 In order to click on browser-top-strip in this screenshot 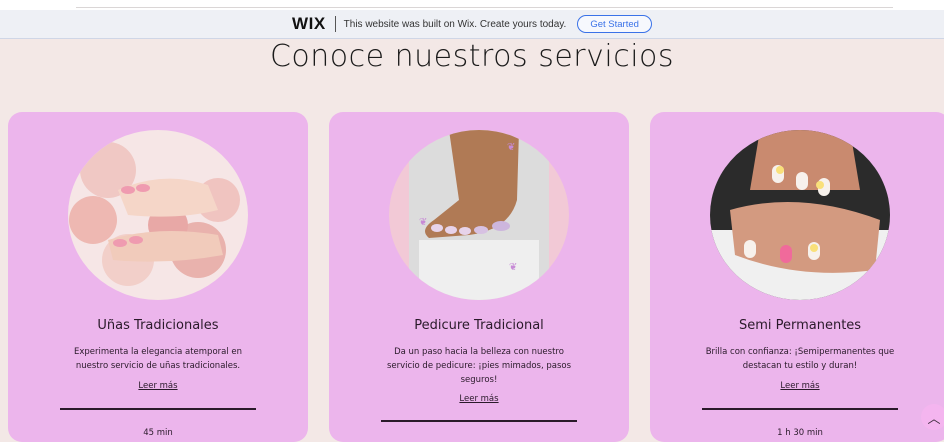, I will do `click(472, 5)`.